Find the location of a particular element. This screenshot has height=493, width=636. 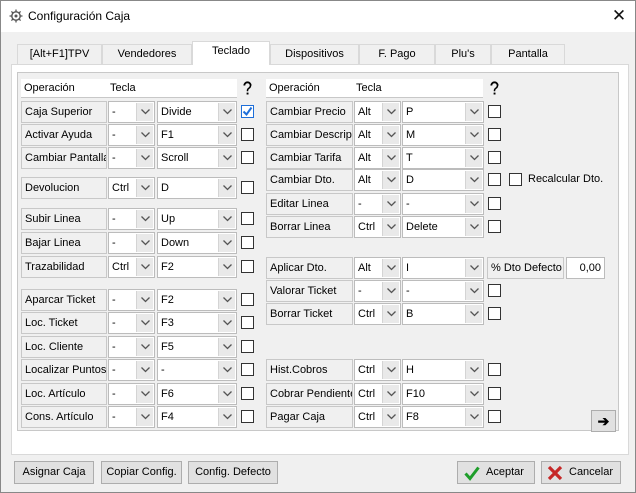

left-row-8-key-select: F3 is located at coordinates (197, 323).